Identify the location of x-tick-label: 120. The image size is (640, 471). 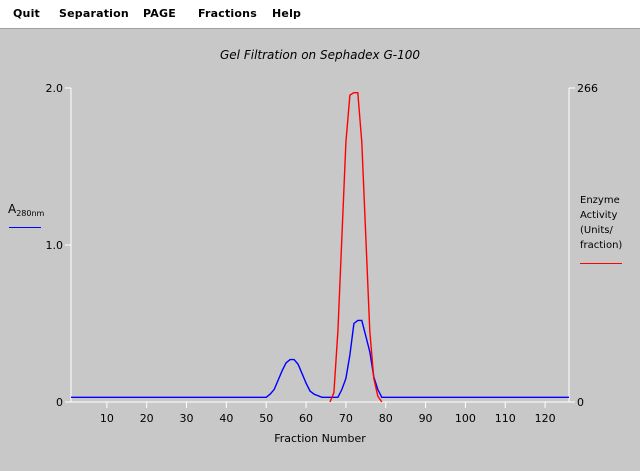
(545, 418).